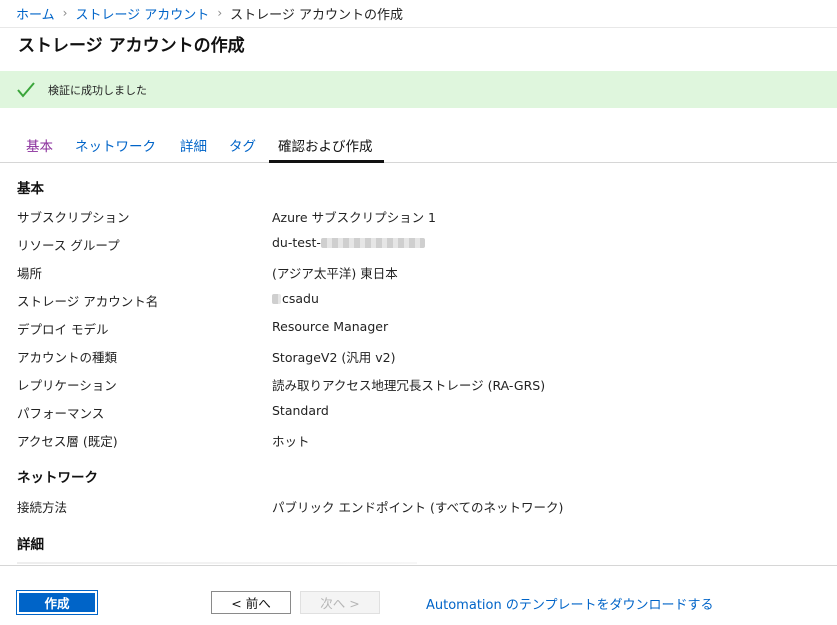  I want to click on breadcrumb: ホーム › ストレージ アカウント › ストレージ アカウントの作成, so click(209, 13).